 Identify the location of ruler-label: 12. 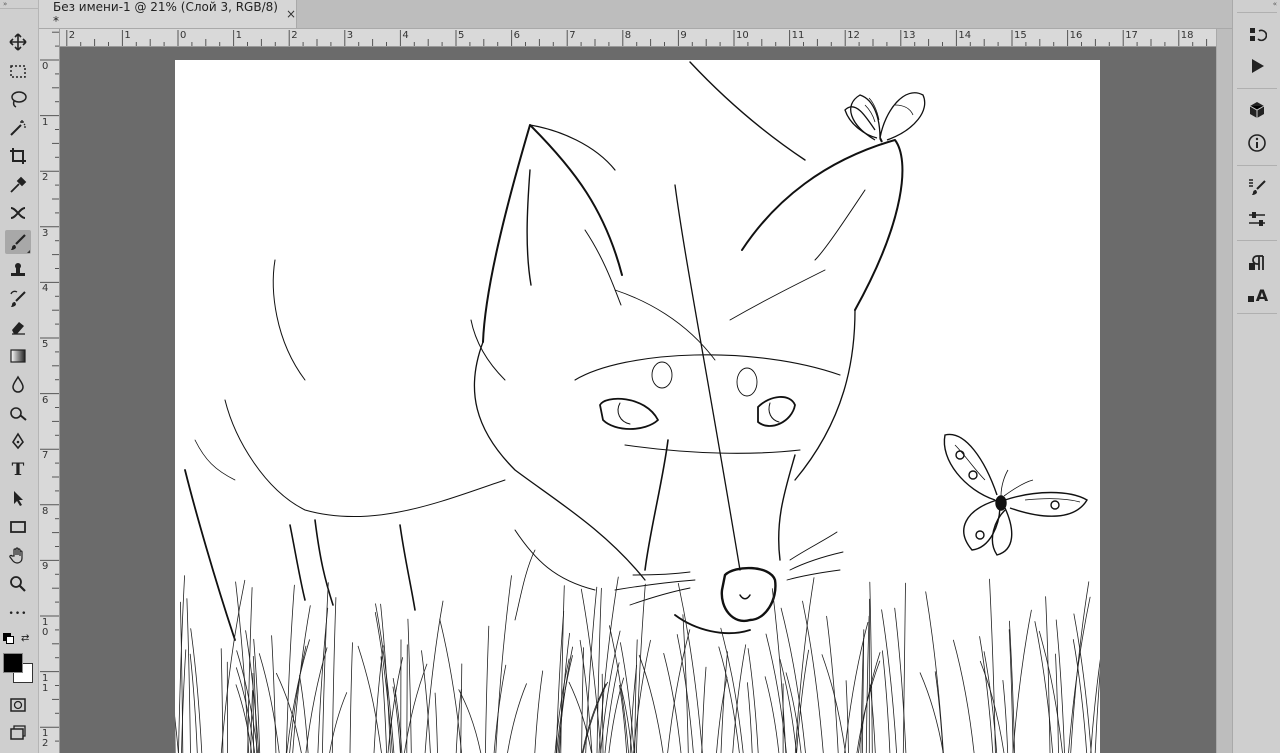
(853, 35).